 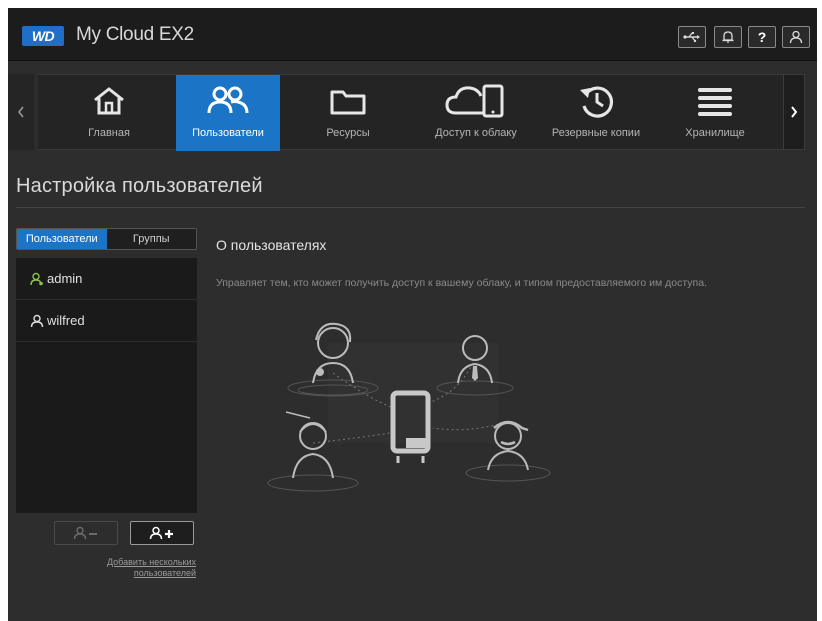 What do you see at coordinates (62, 239) in the screenshot?
I see `tab-users: Пользователи` at bounding box center [62, 239].